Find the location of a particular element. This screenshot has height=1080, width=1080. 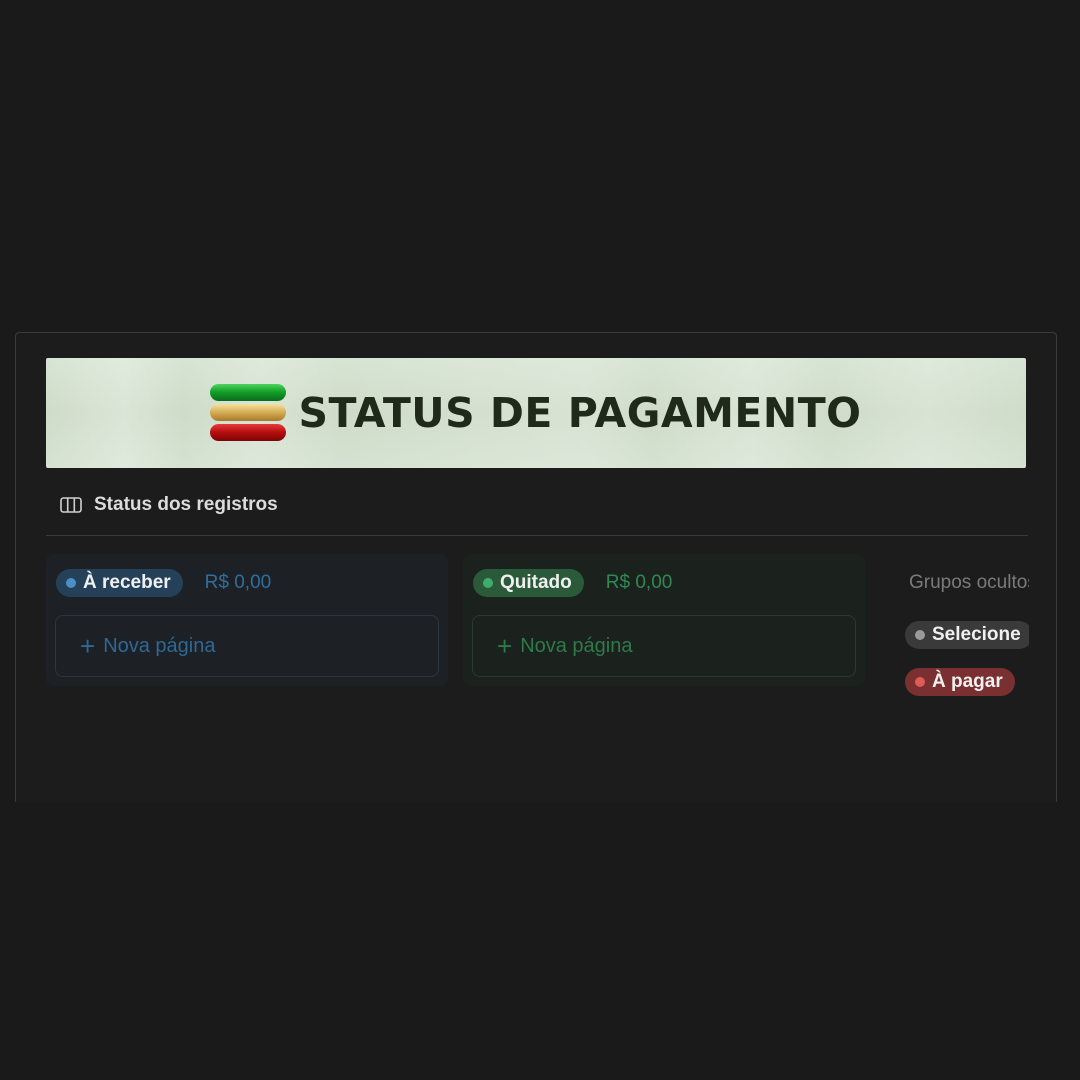

status-label: À receber is located at coordinates (127, 582).